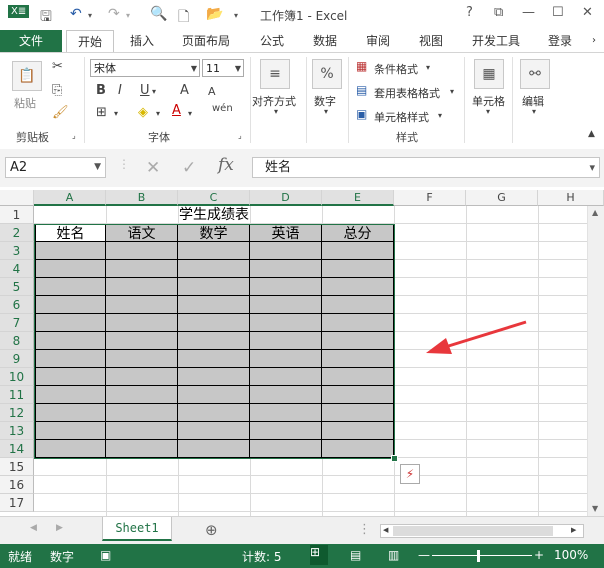 The width and height of the screenshot is (604, 568). What do you see at coordinates (17, 485) in the screenshot?
I see `row-header-16: 16` at bounding box center [17, 485].